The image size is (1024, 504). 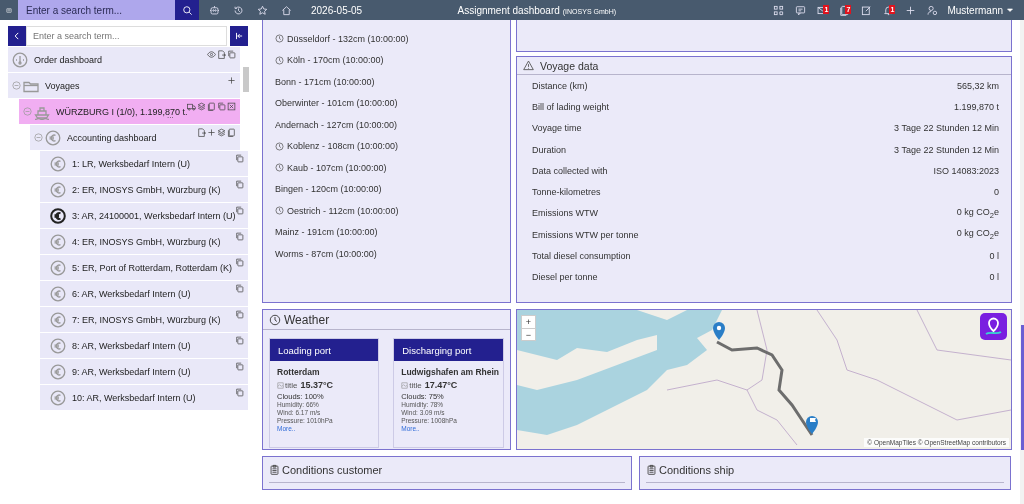 I want to click on location-pin-icon, so click(x=719, y=331).